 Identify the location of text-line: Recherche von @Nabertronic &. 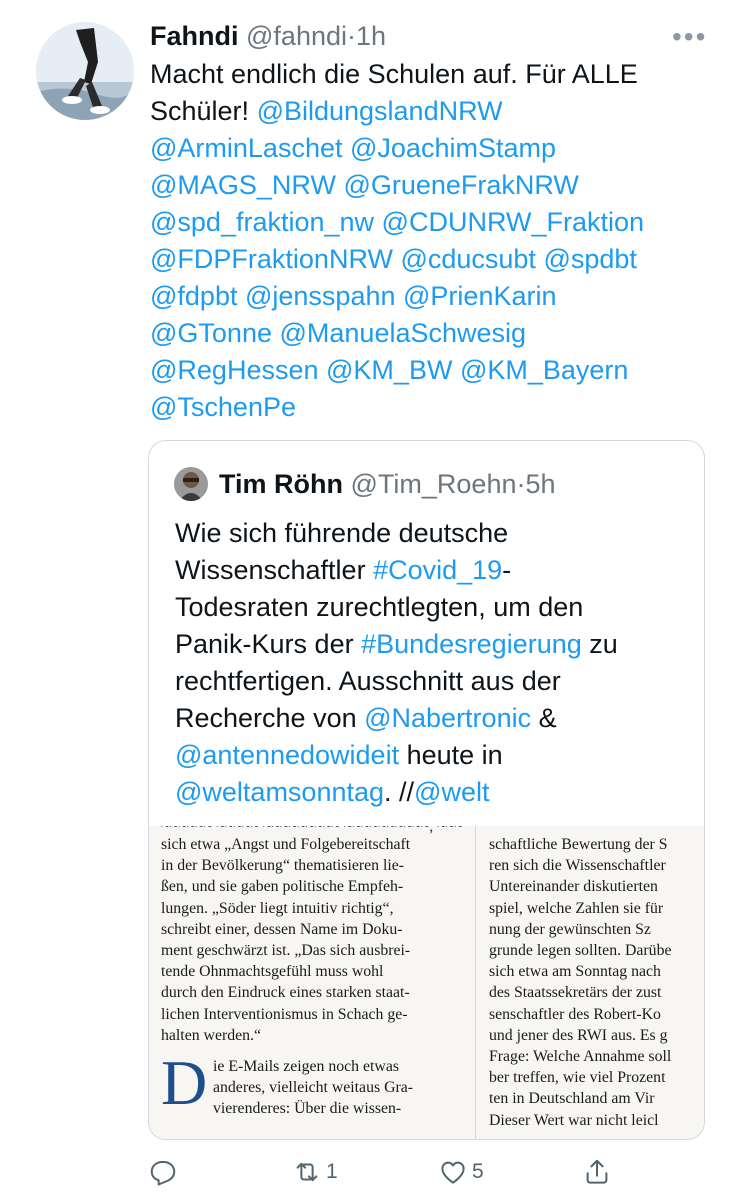
(435, 718).